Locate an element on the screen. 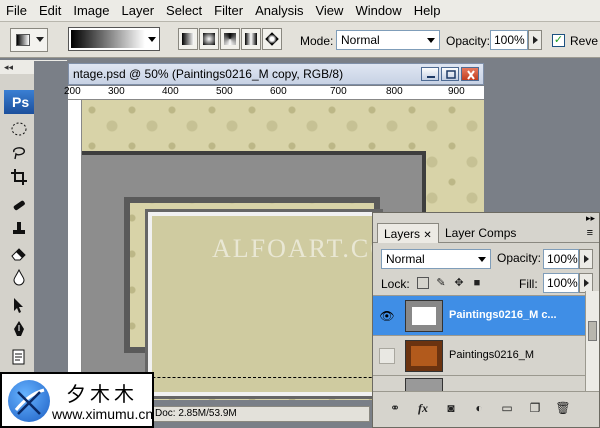  blend-mode-value: Normal is located at coordinates (405, 259).